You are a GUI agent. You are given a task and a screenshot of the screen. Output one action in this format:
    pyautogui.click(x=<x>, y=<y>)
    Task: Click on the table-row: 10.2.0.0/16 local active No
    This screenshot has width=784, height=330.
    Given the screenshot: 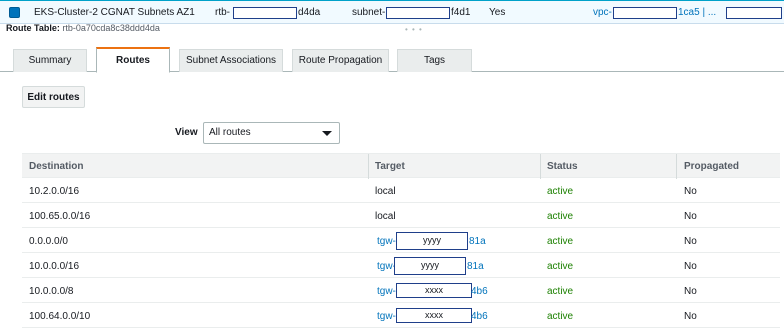 What is the action you would take?
    pyautogui.click(x=401, y=190)
    